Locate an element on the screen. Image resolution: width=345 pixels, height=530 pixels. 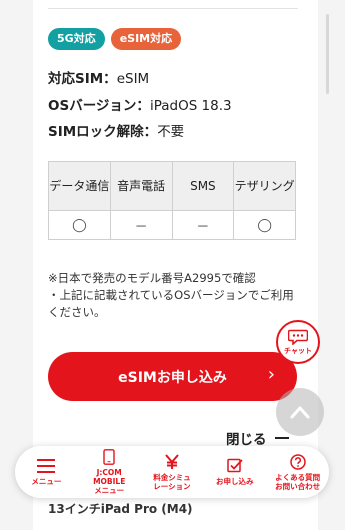
compatibility-table: データ通信 音声電話 SMS テザリング ◯ － － ◯ is located at coordinates (172, 200).